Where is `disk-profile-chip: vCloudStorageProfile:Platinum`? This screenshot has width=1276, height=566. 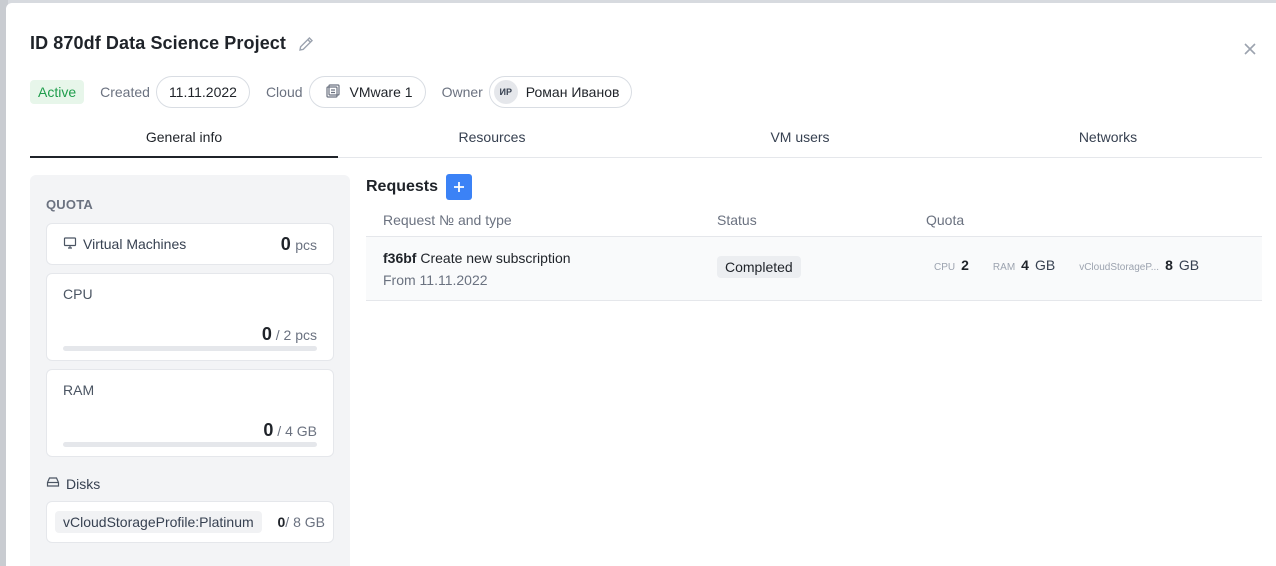 disk-profile-chip: vCloudStorageProfile:Platinum is located at coordinates (158, 522).